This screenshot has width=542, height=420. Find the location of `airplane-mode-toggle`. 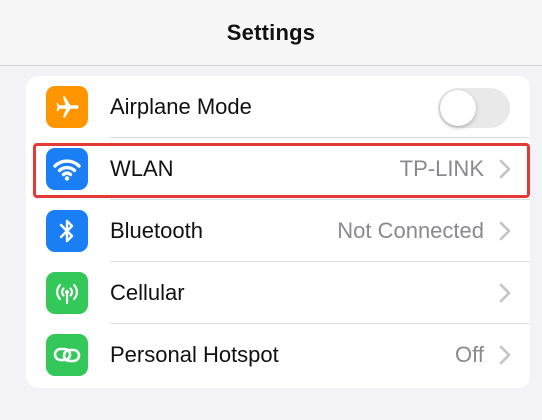

airplane-mode-toggle is located at coordinates (474, 108).